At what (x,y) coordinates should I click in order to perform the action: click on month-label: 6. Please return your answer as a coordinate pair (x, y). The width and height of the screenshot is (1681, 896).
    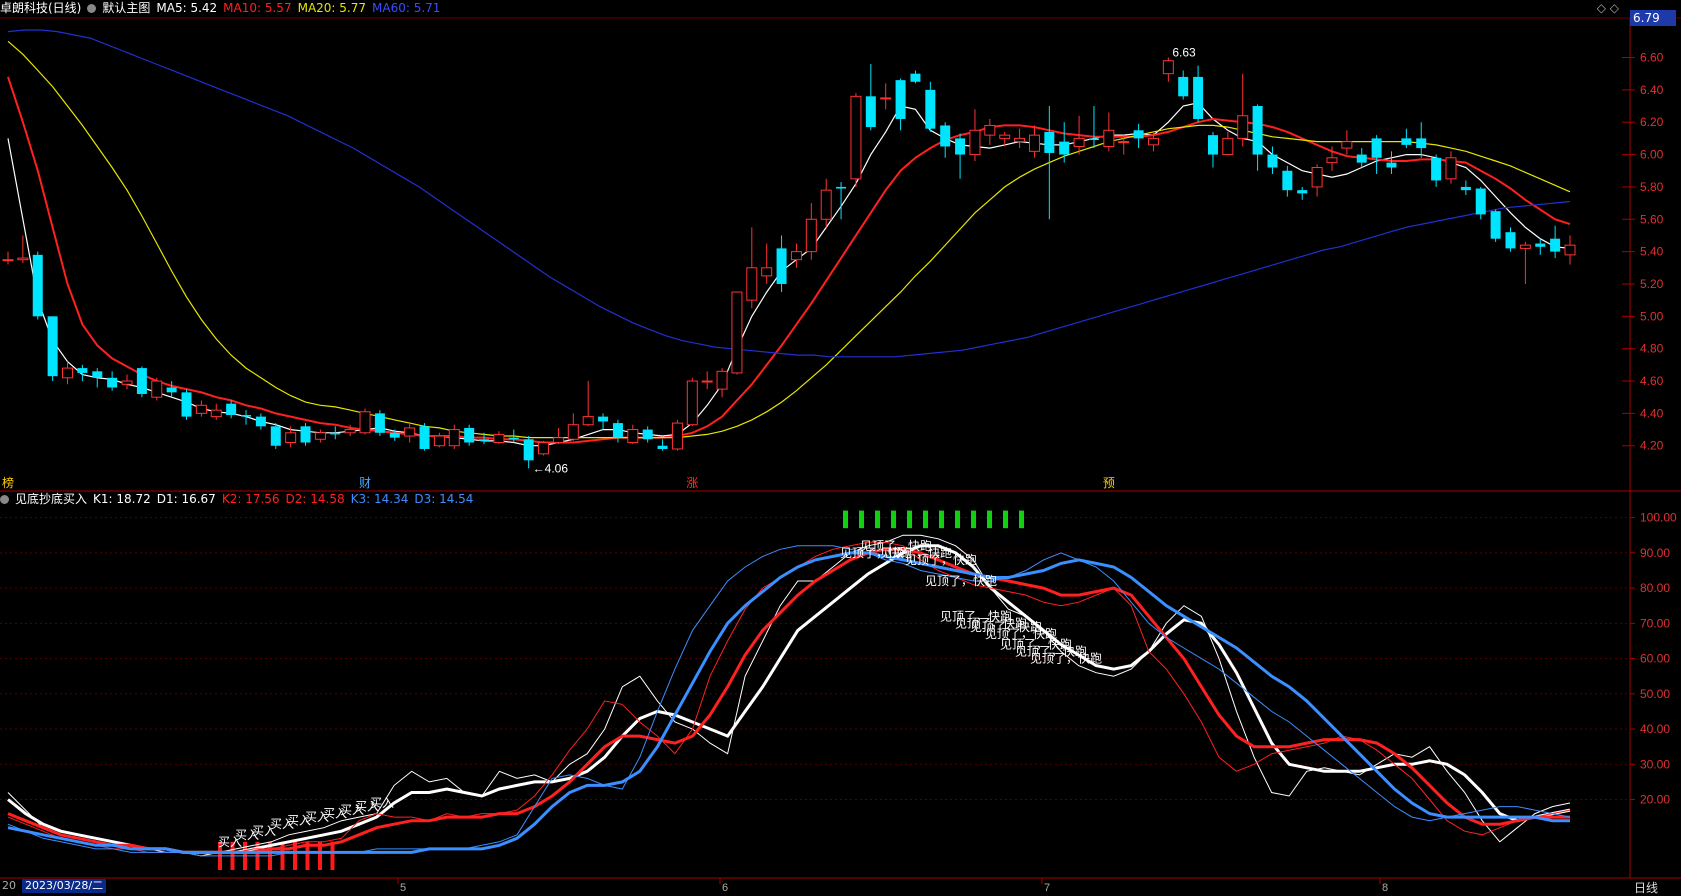
    Looking at the image, I should click on (725, 888).